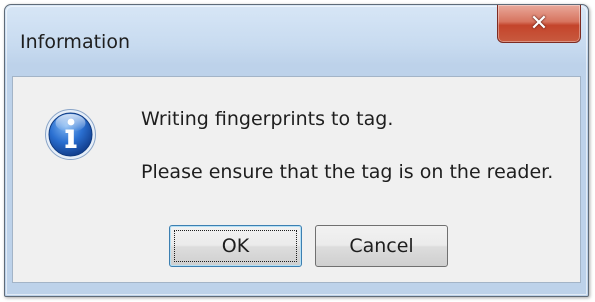  I want to click on close-icon: ✕, so click(539, 23).